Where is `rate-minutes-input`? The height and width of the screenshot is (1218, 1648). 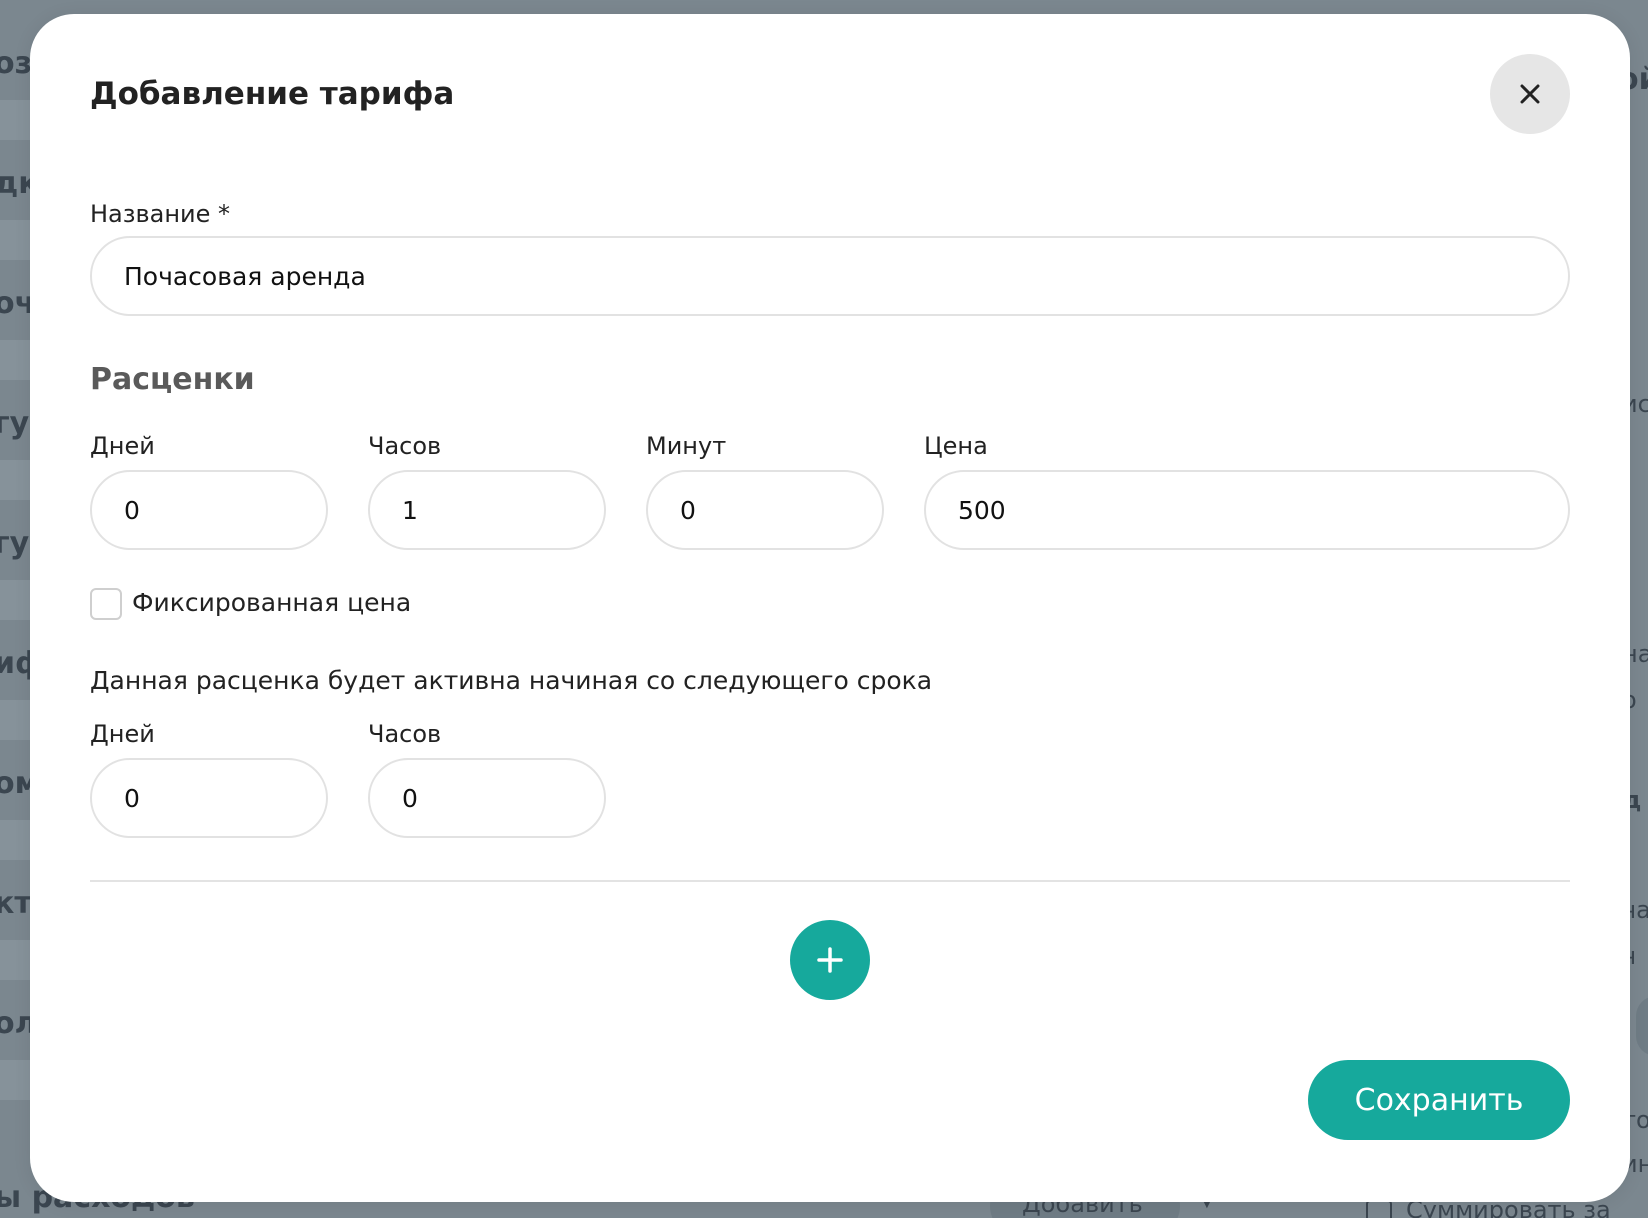
rate-minutes-input is located at coordinates (765, 510).